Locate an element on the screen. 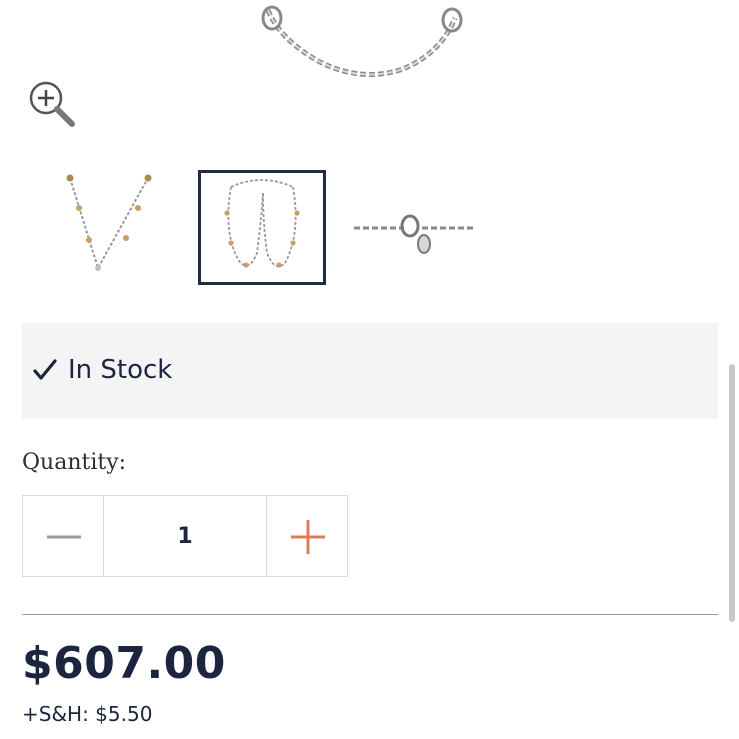 Image resolution: width=739 pixels, height=739 pixels. checkmark-icon is located at coordinates (45, 369).